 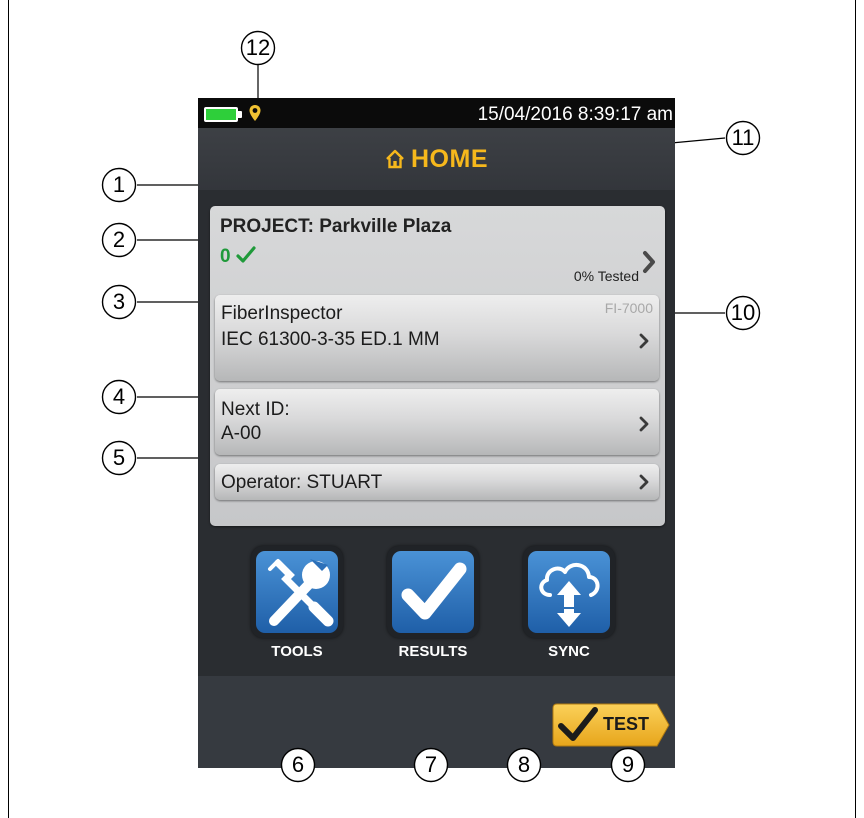 I want to click on status-bar: 15/04/2016 8:39:17 am, so click(x=436, y=113).